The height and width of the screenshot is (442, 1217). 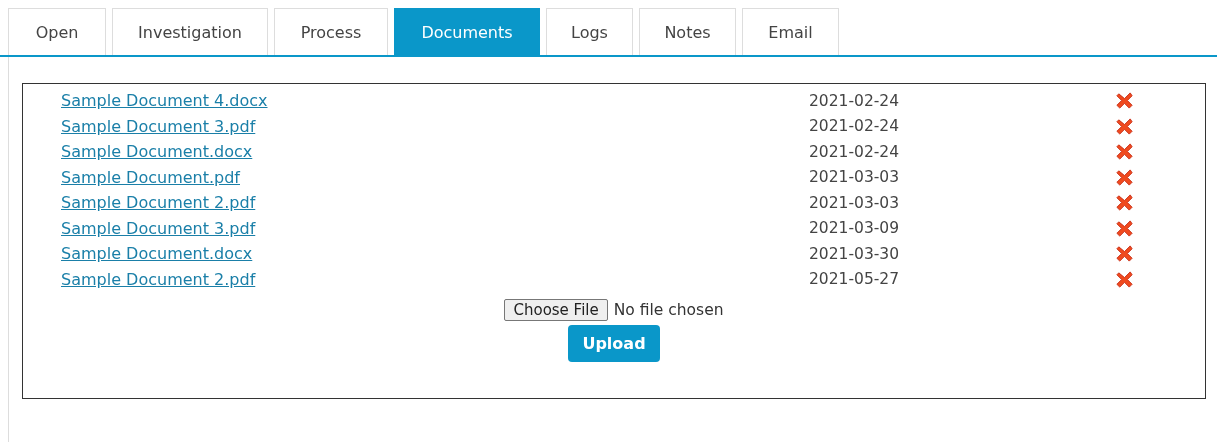 I want to click on tab: Logs, so click(x=589, y=31).